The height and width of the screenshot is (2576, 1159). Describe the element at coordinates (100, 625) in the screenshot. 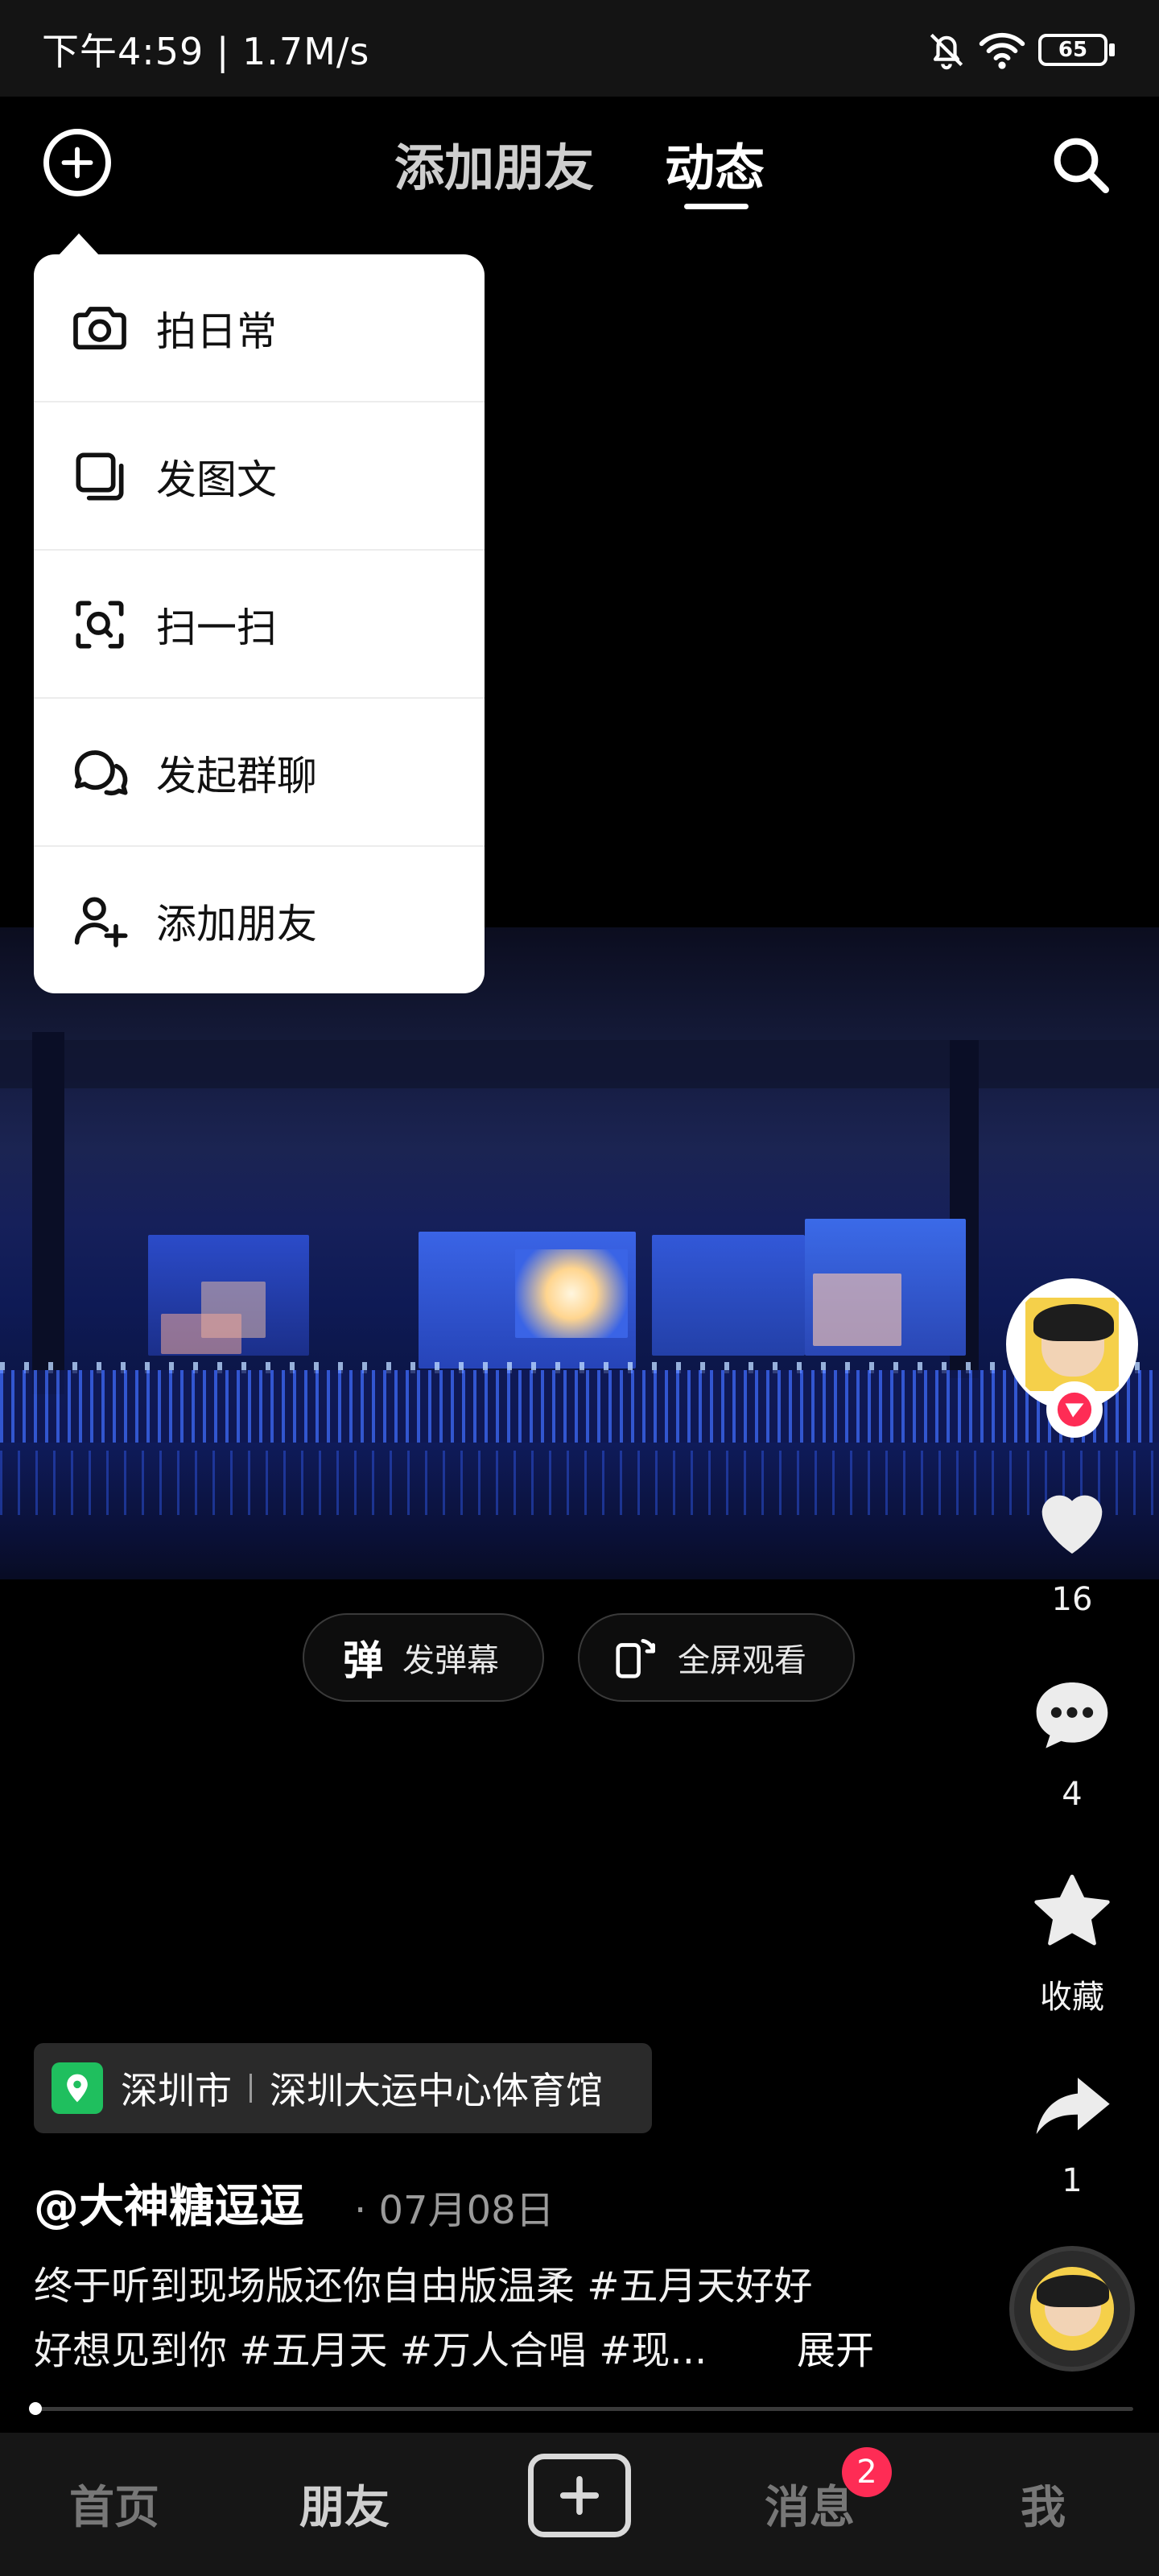

I see `scan-icon` at that location.